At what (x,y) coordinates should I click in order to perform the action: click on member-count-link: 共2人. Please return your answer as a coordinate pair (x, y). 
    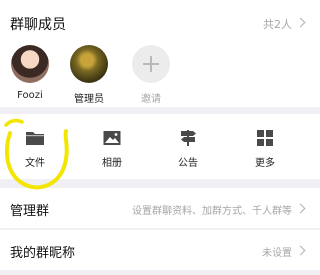
    Looking at the image, I should click on (277, 24).